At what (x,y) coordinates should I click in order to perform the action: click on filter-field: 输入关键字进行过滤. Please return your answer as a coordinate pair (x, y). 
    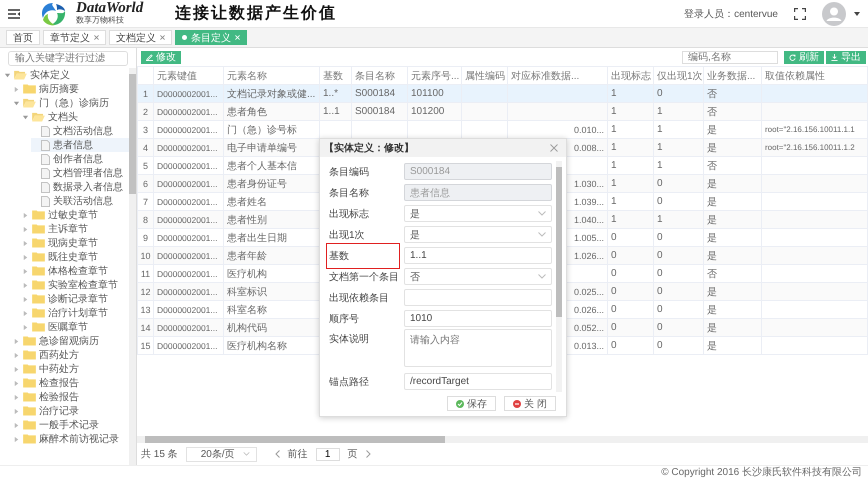
    Looking at the image, I should click on (68, 58).